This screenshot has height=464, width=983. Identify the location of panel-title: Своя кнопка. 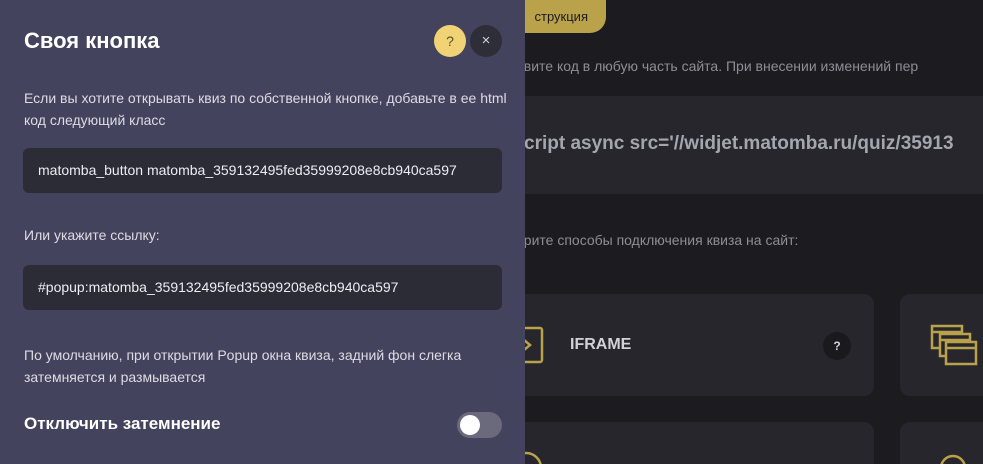
(92, 40).